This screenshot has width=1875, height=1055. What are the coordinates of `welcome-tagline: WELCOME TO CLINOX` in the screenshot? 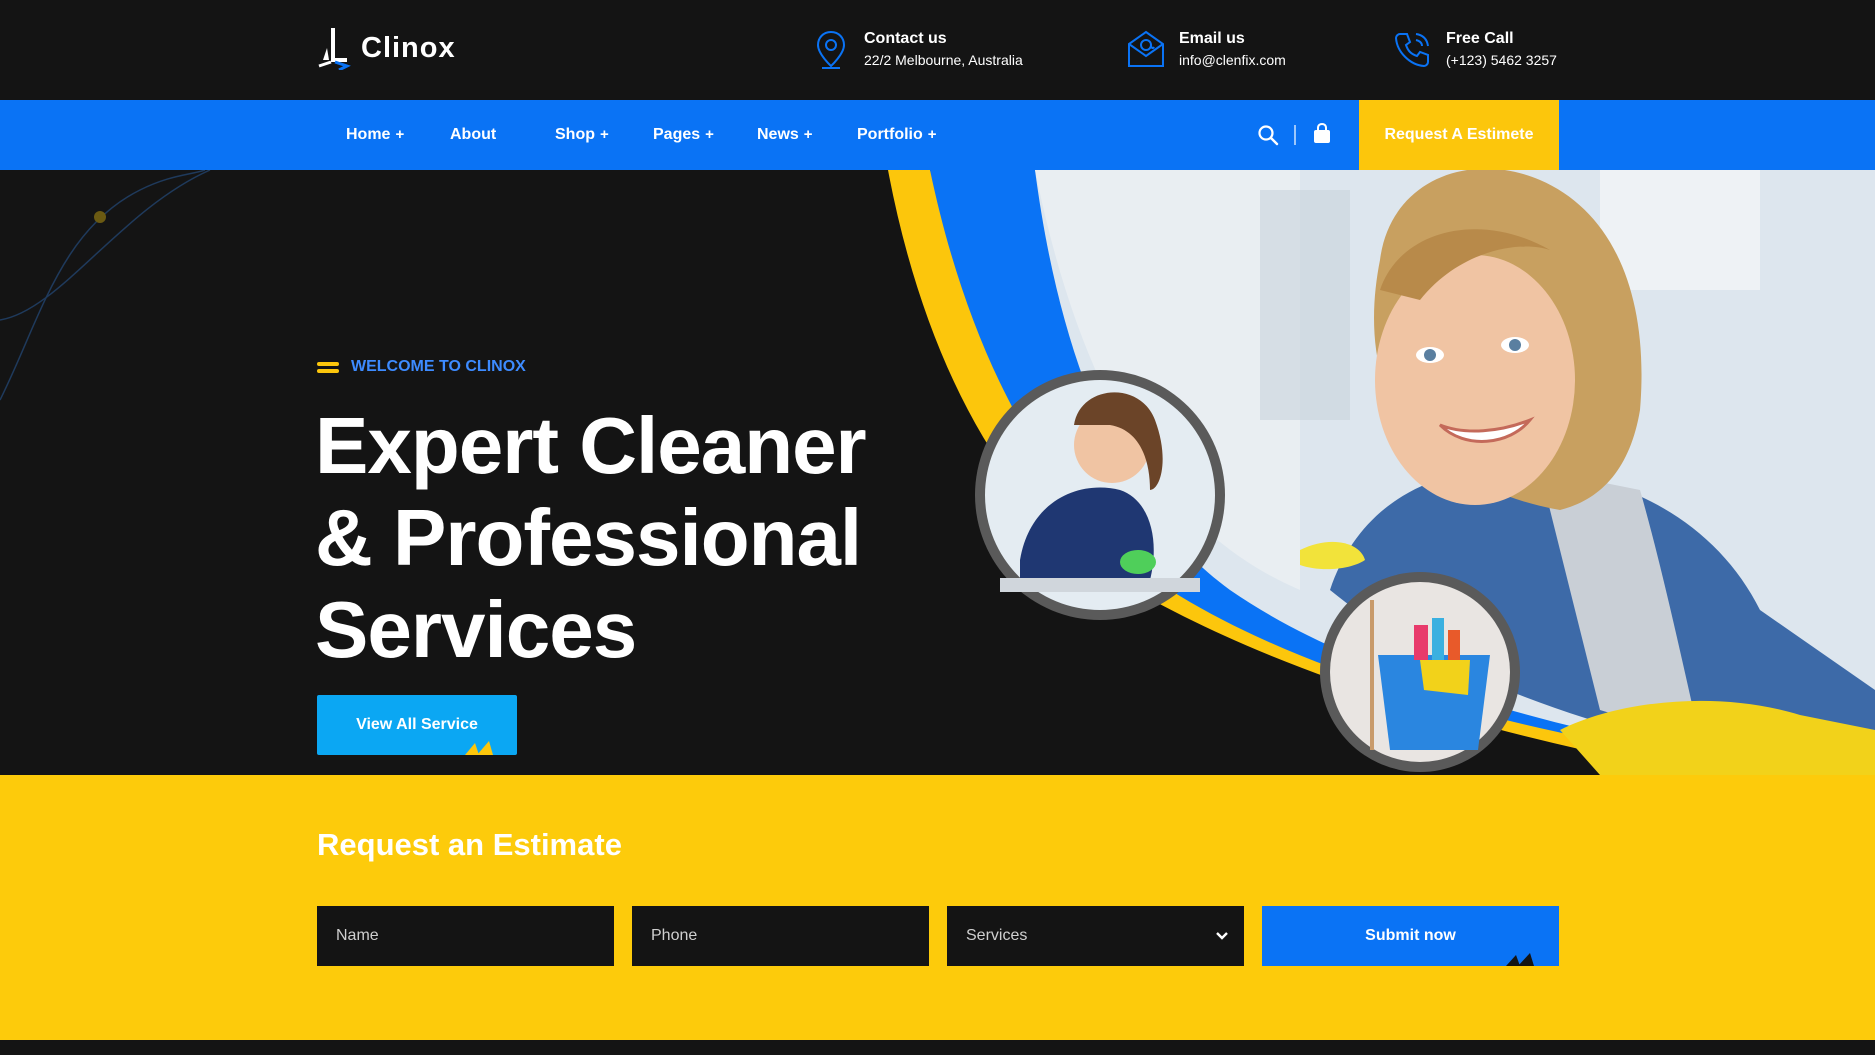 It's located at (421, 367).